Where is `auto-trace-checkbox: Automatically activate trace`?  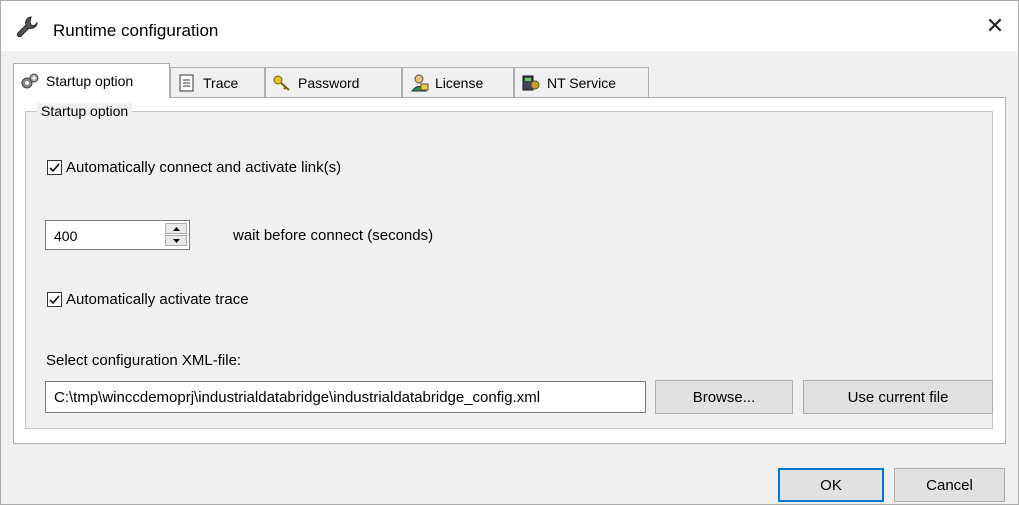 auto-trace-checkbox: Automatically activate trace is located at coordinates (148, 299).